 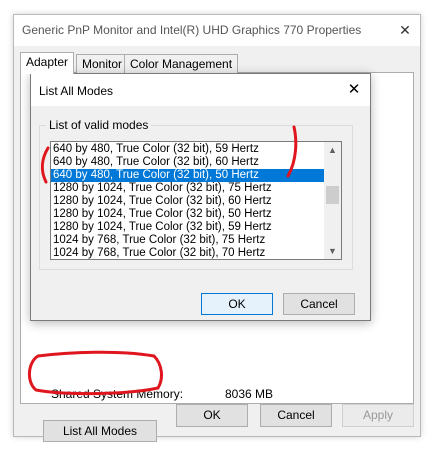 I want to click on tab-adapter: Adapter, so click(x=47, y=63).